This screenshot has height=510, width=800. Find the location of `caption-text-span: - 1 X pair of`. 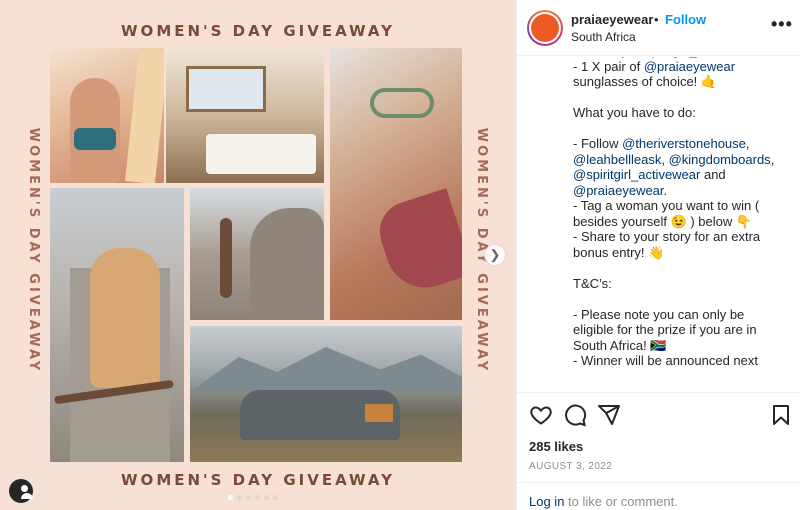

caption-text-span: - 1 X pair of is located at coordinates (608, 66).